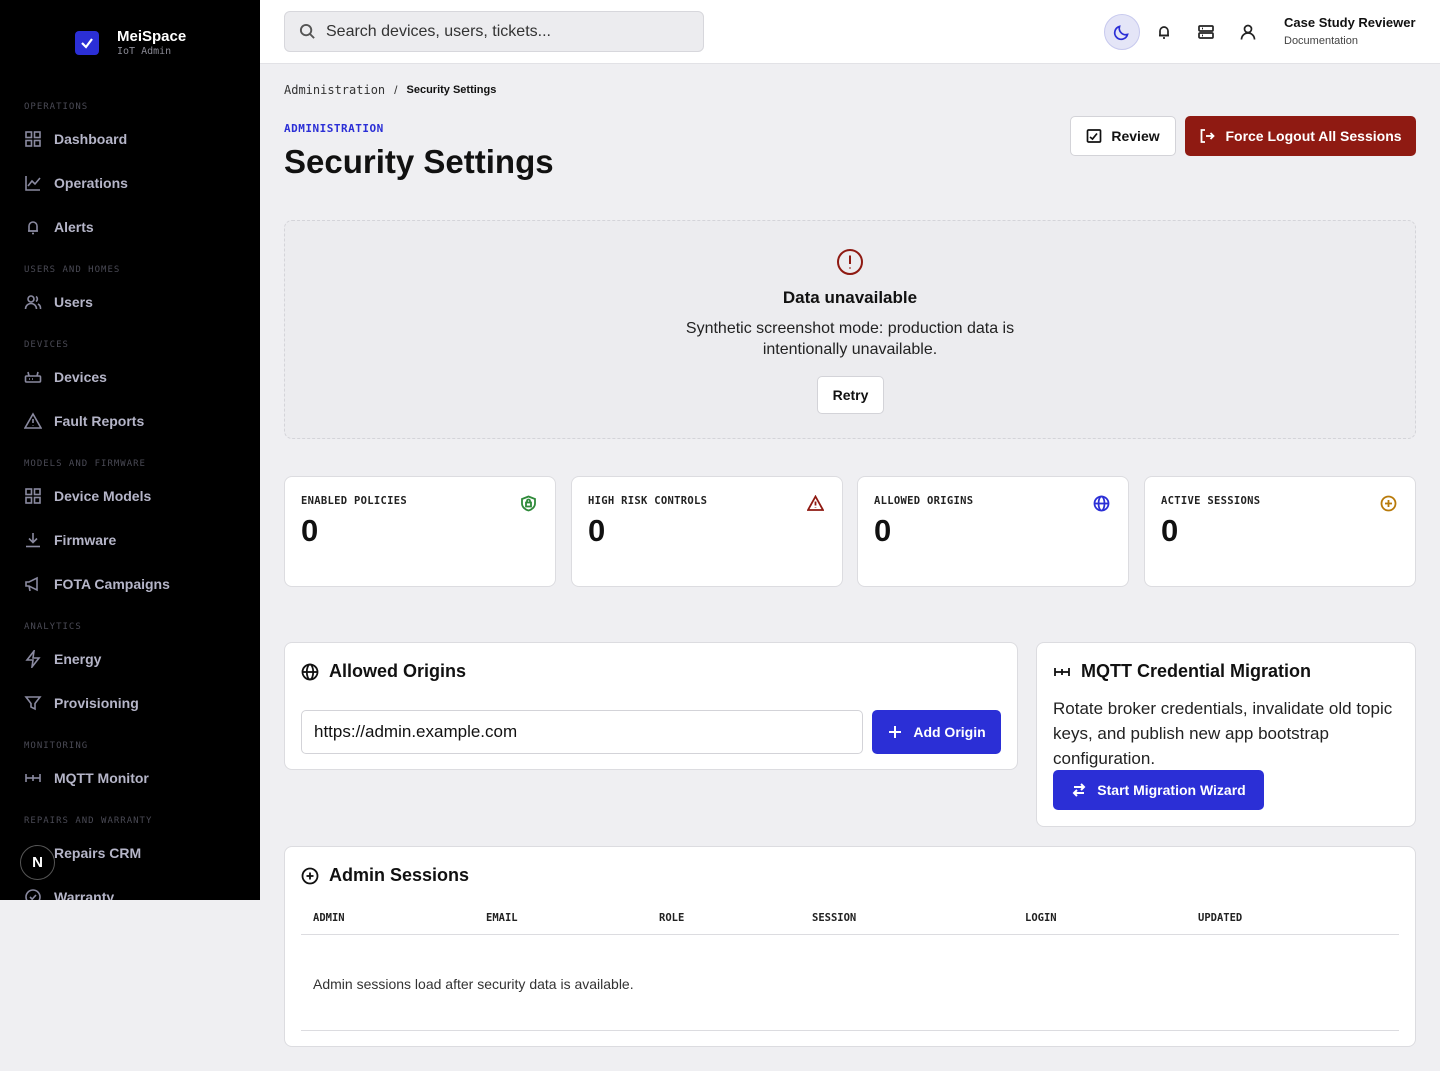 The height and width of the screenshot is (1071, 1440). What do you see at coordinates (76, 183) in the screenshot?
I see `sidebar-item-operations: Operations` at bounding box center [76, 183].